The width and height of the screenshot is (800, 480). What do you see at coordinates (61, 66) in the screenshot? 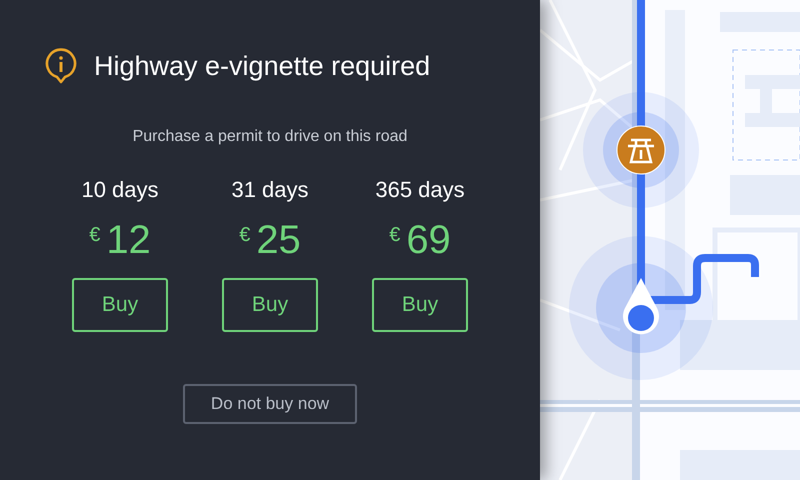
I see `info-icon` at bounding box center [61, 66].